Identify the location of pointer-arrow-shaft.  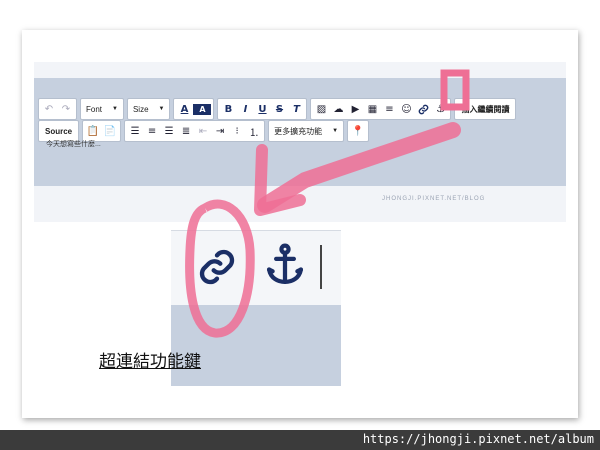
(359, 167).